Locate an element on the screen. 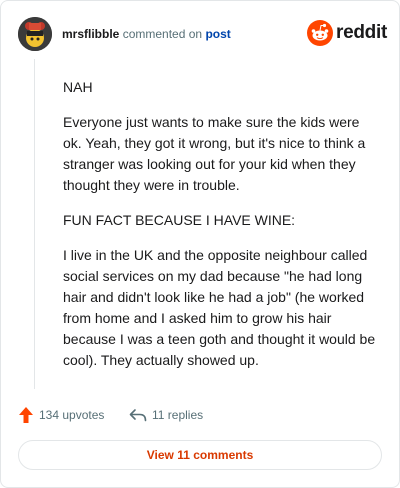  replies-button: 11 replies is located at coordinates (166, 415).